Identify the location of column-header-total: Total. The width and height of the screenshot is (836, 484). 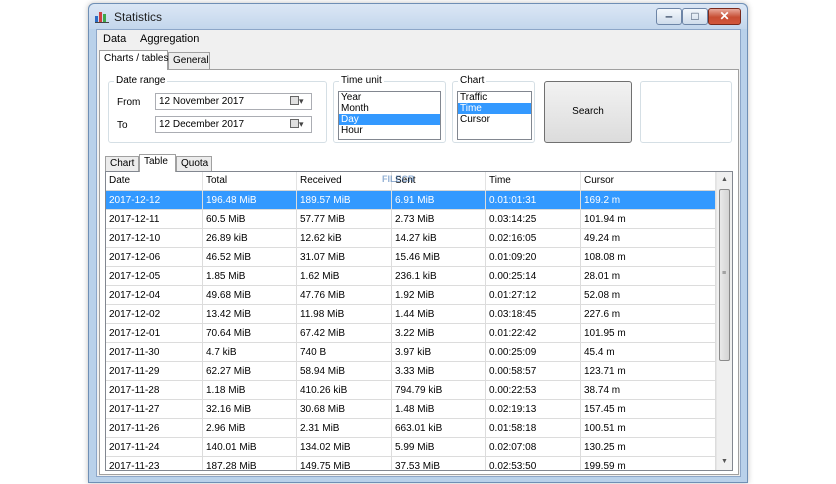
(250, 181).